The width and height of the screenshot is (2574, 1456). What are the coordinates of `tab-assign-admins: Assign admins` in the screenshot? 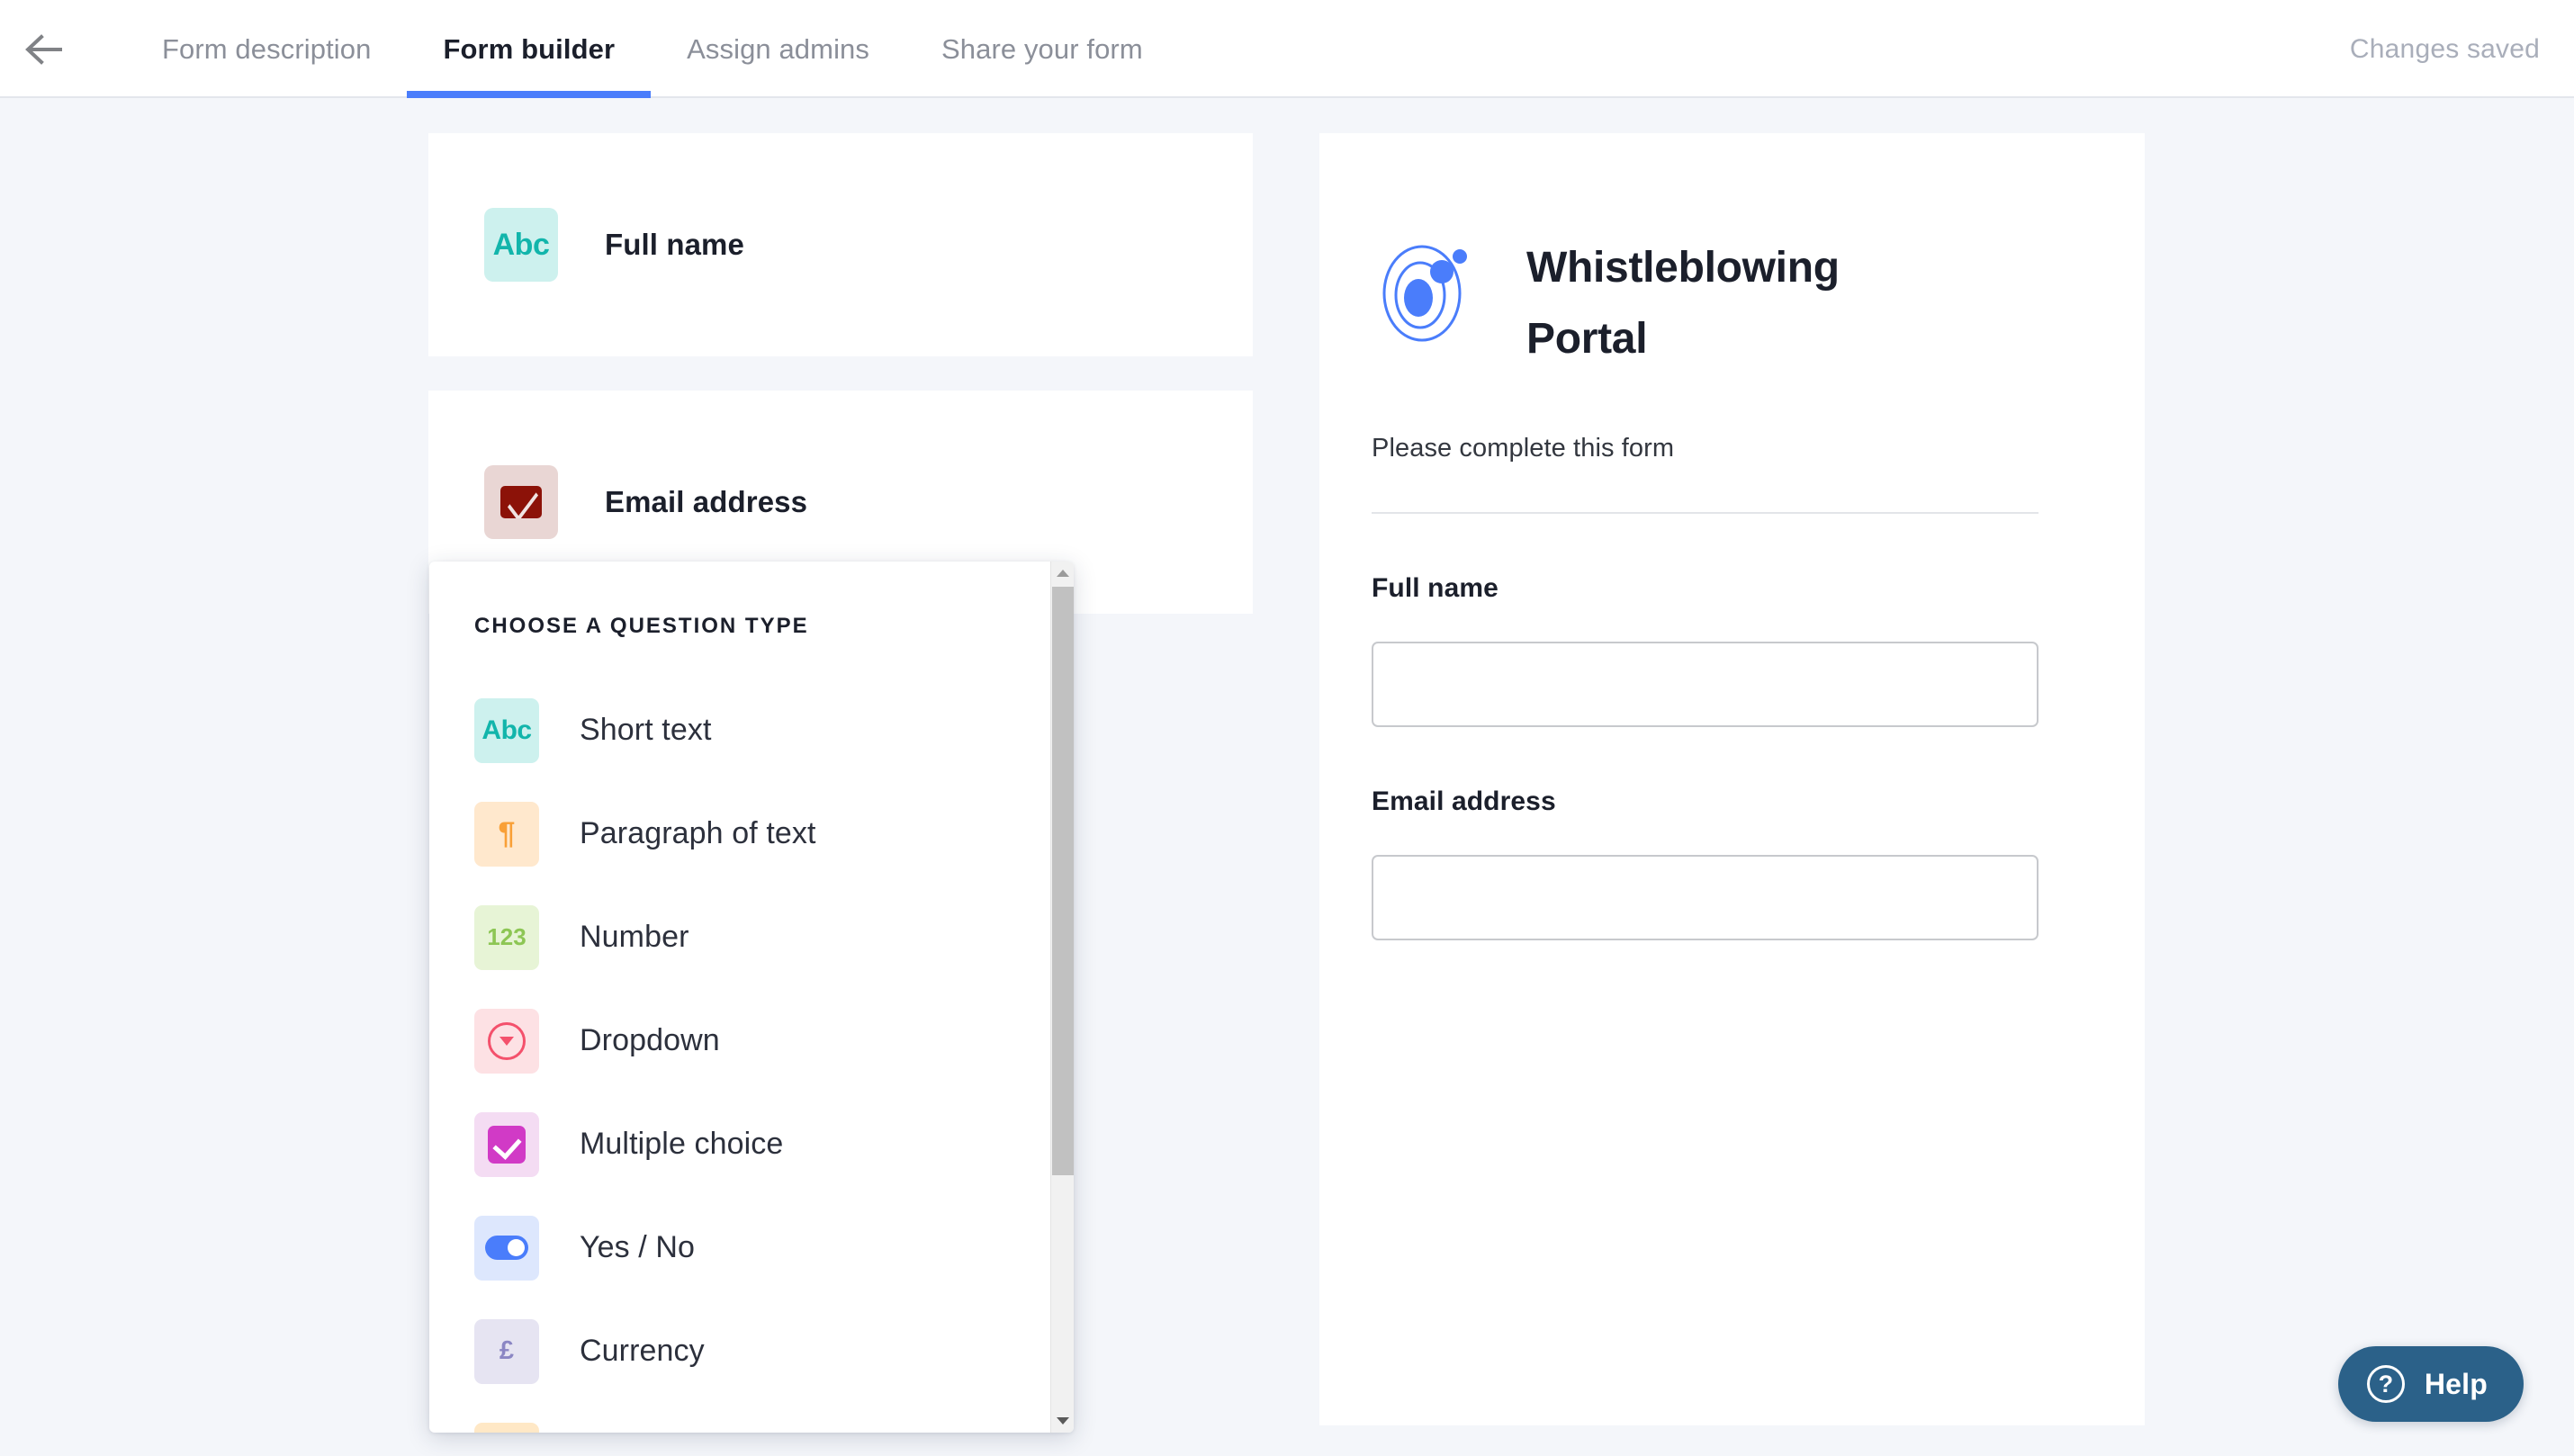 It's located at (778, 49).